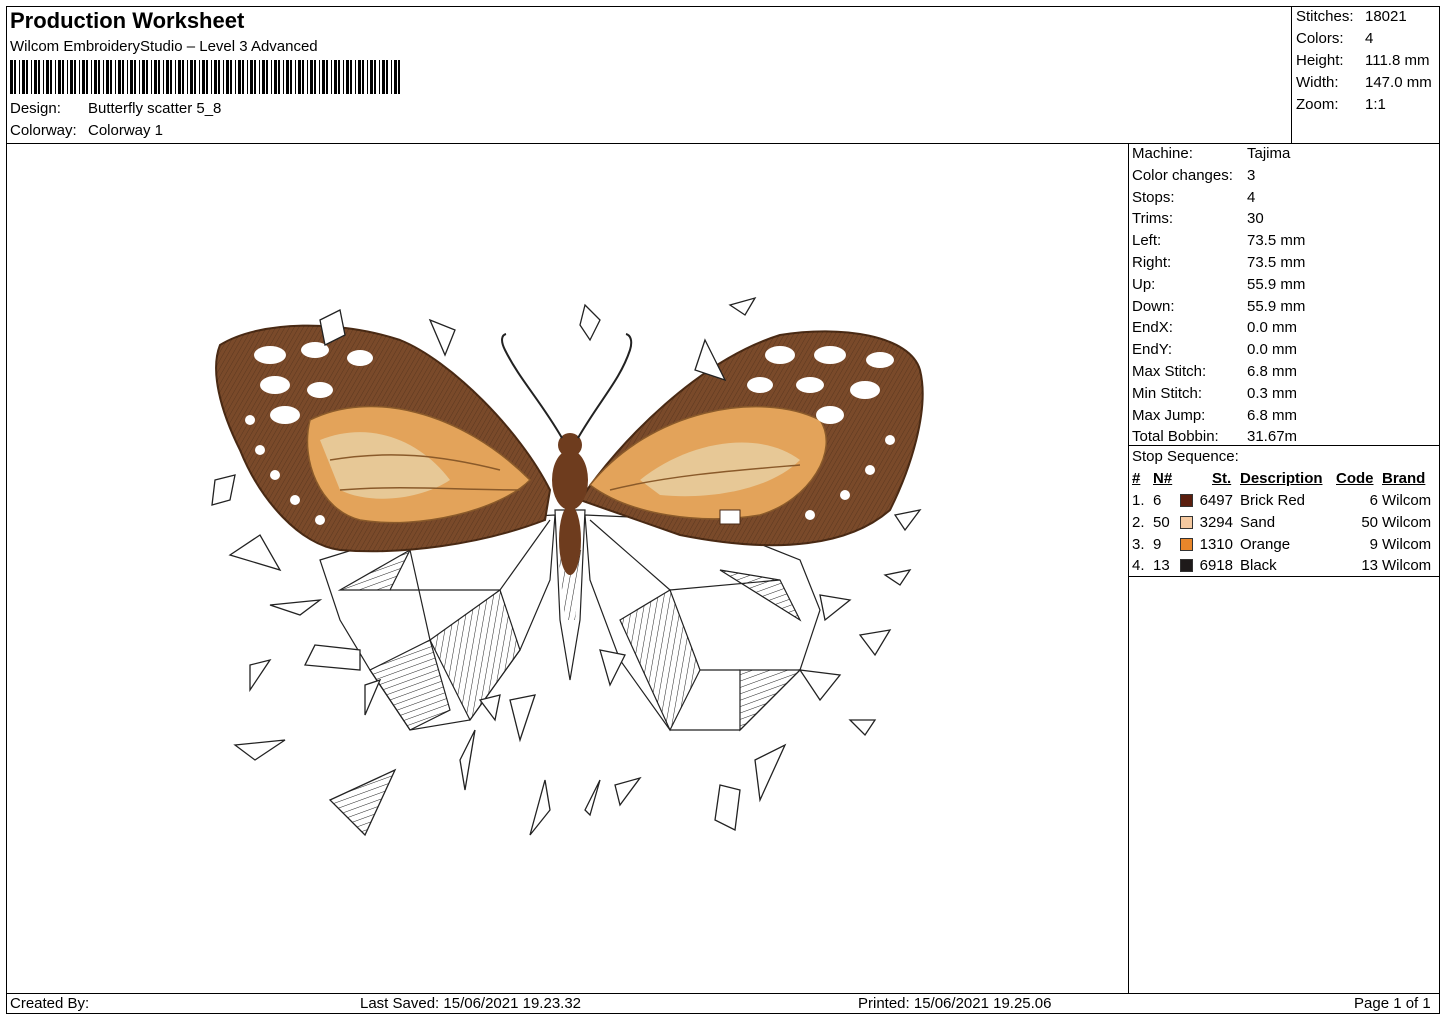 Image resolution: width=1445 pixels, height=1017 pixels. I want to click on info-panel-divider, so click(1128, 568).